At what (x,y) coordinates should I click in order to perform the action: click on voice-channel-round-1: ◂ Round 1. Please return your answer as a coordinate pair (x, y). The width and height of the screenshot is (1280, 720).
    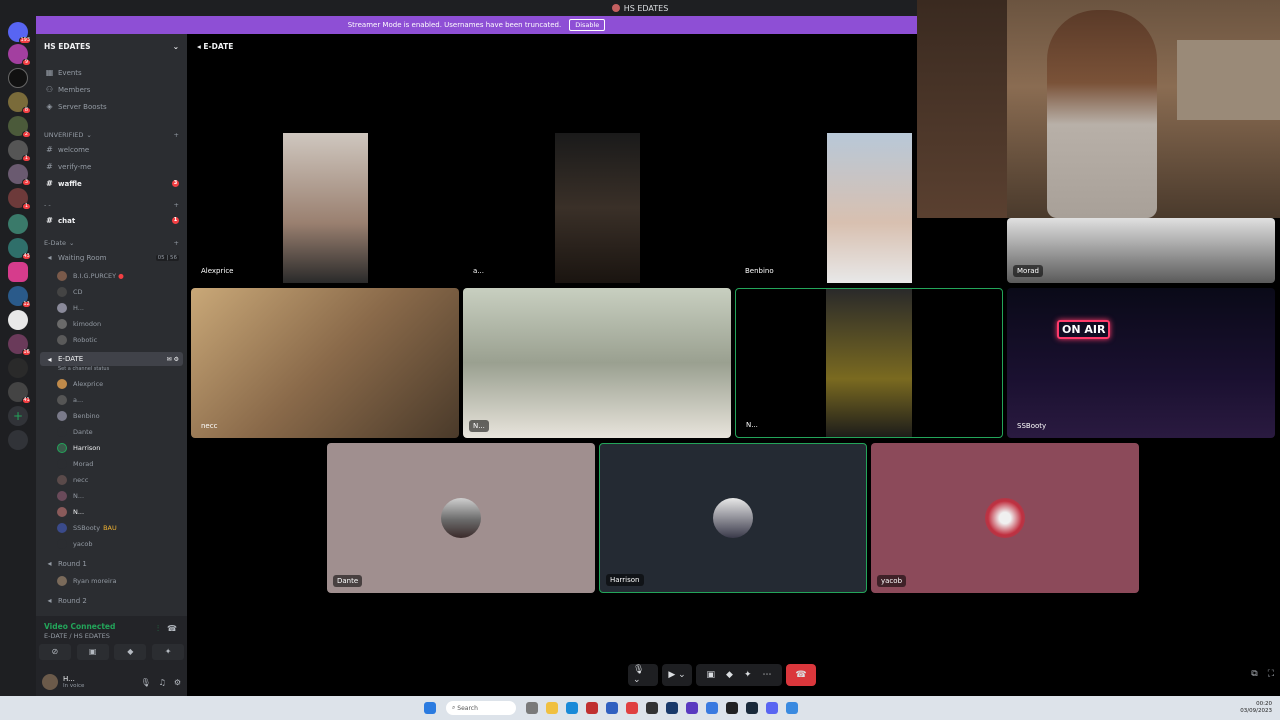
    Looking at the image, I should click on (111, 563).